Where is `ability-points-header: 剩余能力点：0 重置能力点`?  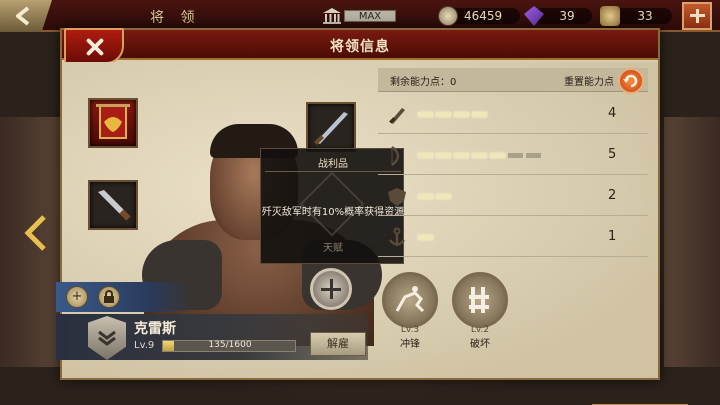 ability-points-header: 剩余能力点：0 重置能力点 is located at coordinates (513, 80).